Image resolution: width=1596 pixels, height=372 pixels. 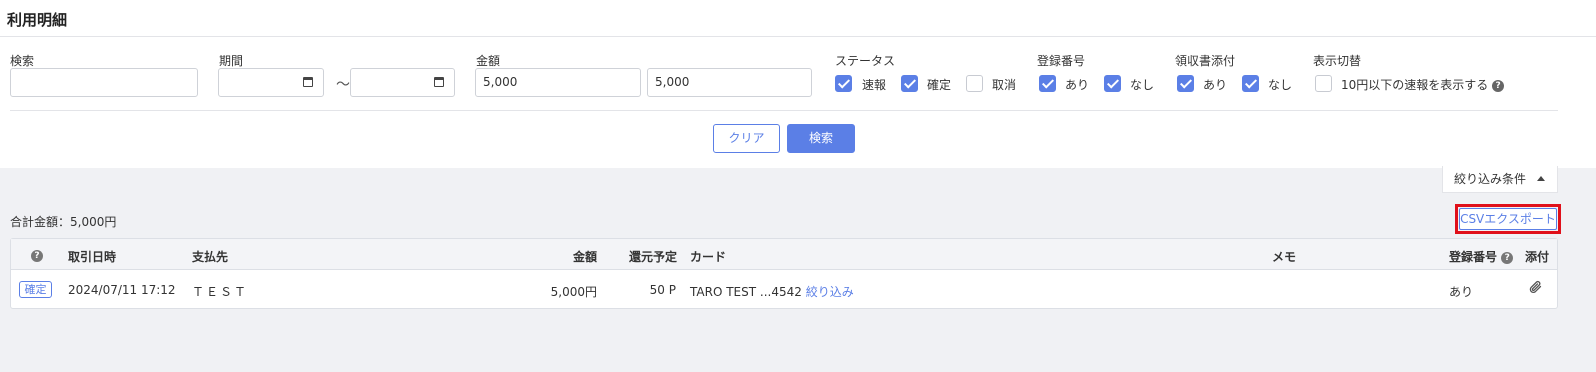 What do you see at coordinates (558, 82) in the screenshot?
I see `amount-min-input: 5,000` at bounding box center [558, 82].